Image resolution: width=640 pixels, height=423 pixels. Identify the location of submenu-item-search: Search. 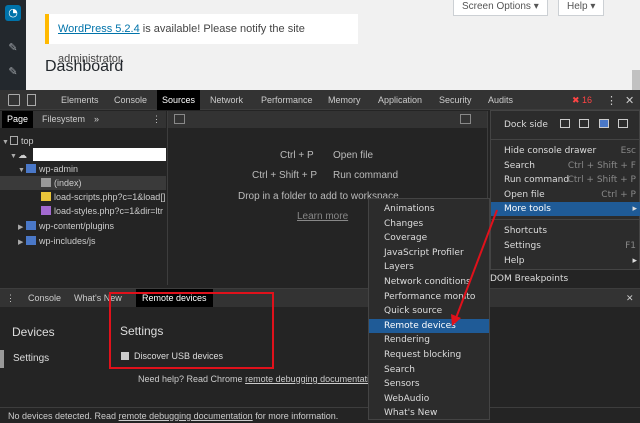
(429, 370).